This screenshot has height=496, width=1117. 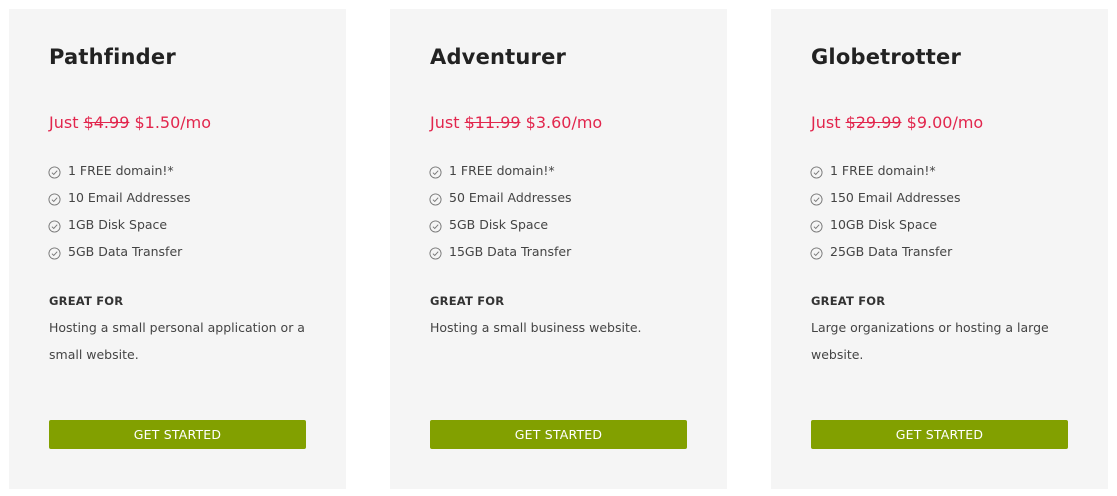 What do you see at coordinates (129, 197) in the screenshot?
I see `feature-text: 10 Email Addresses` at bounding box center [129, 197].